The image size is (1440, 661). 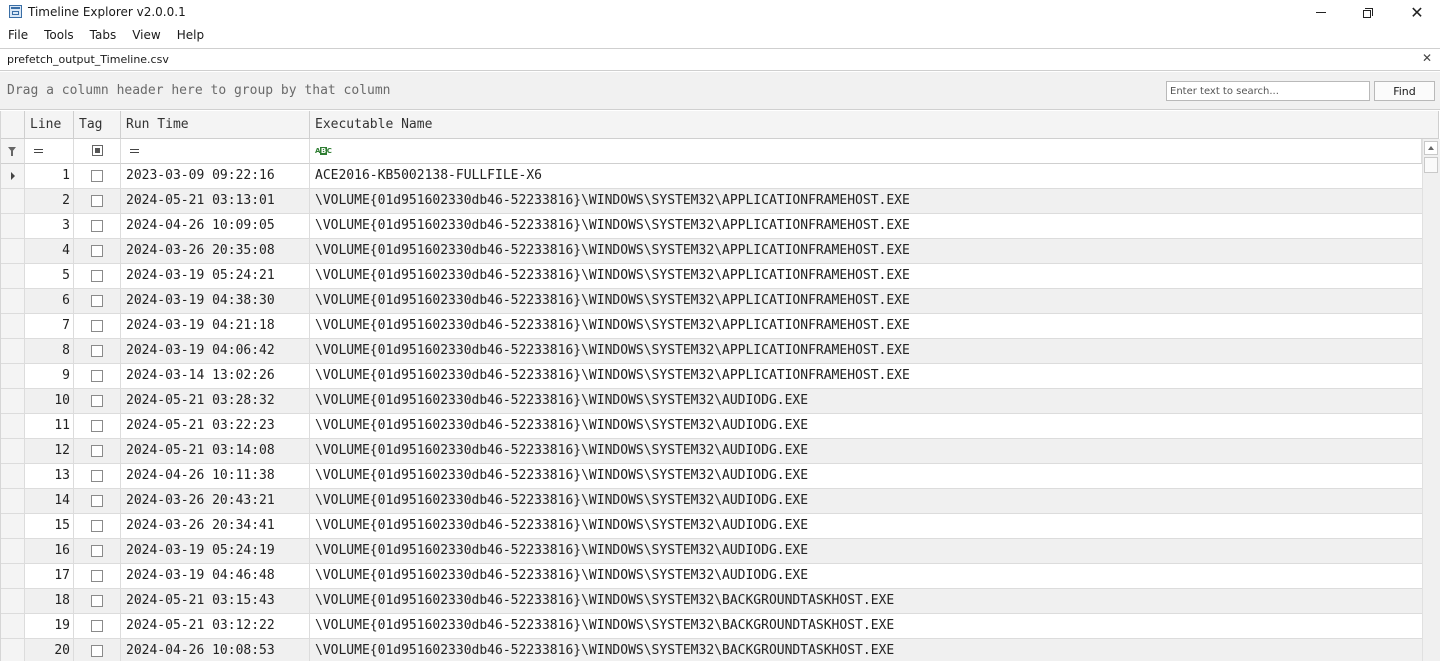 I want to click on filter-line, so click(x=49, y=151).